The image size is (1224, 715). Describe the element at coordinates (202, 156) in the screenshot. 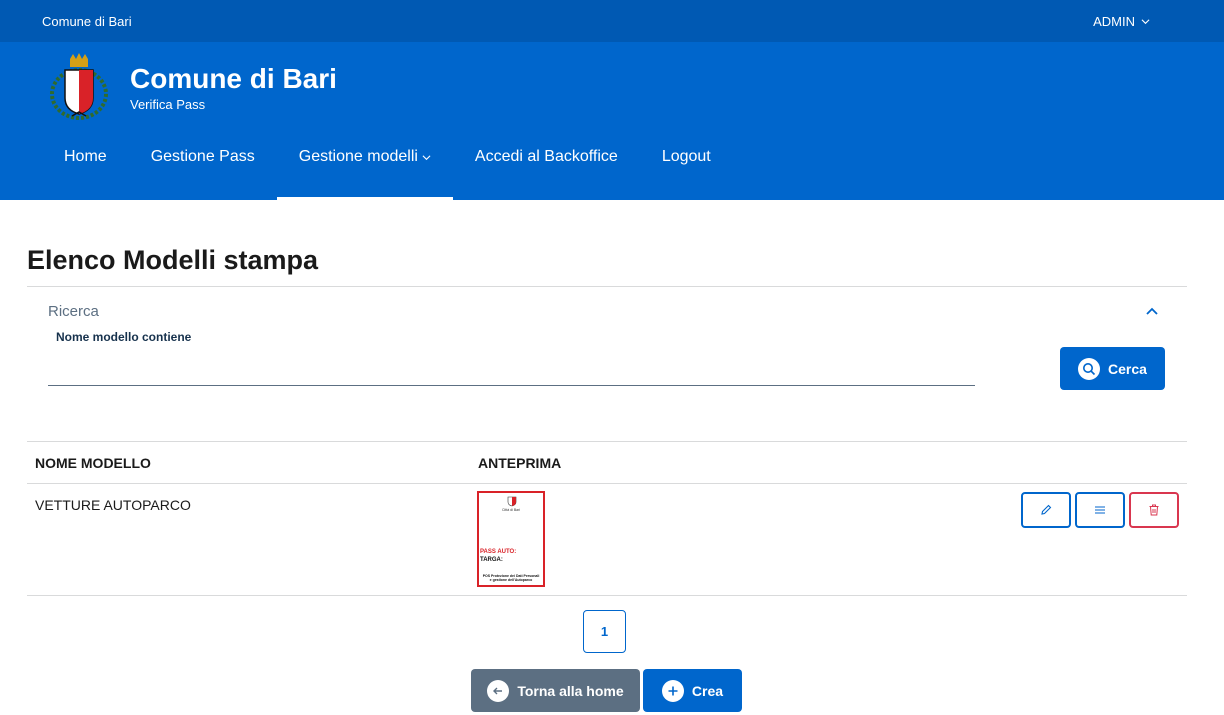

I see `nav-label: Gestione Pass` at that location.